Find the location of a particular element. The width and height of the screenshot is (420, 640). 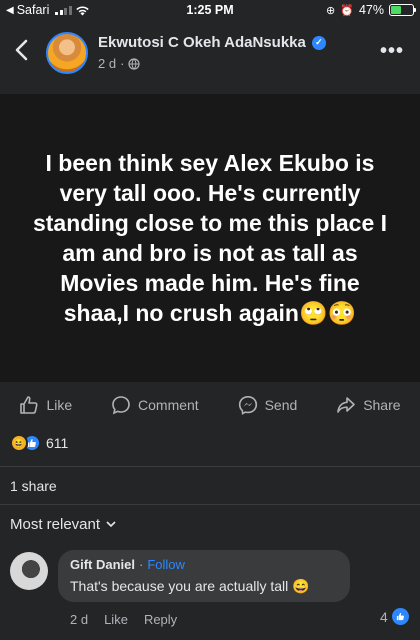

comment-like-button: Like is located at coordinates (116, 619).